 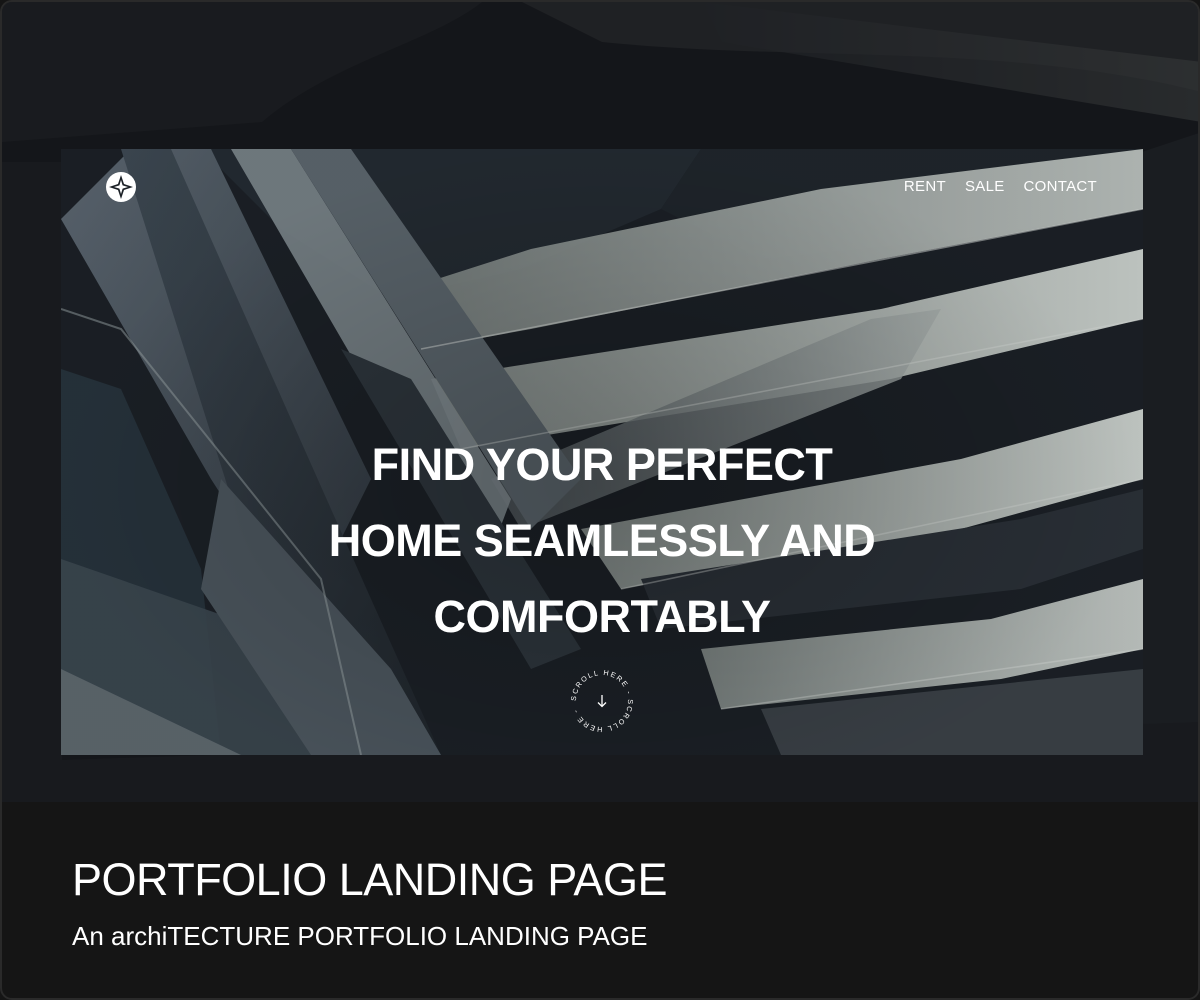 I want to click on nav-link-rent: RENT, so click(x=925, y=186).